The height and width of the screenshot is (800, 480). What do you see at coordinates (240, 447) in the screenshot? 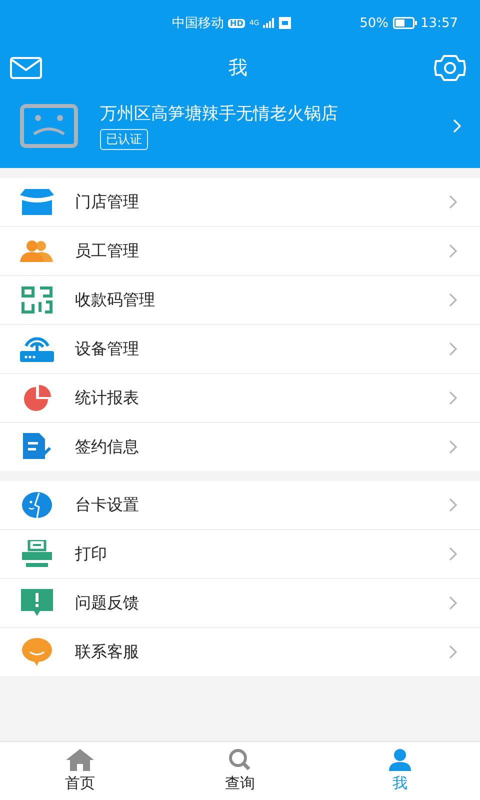
I see `menu-item: 签约信息` at bounding box center [240, 447].